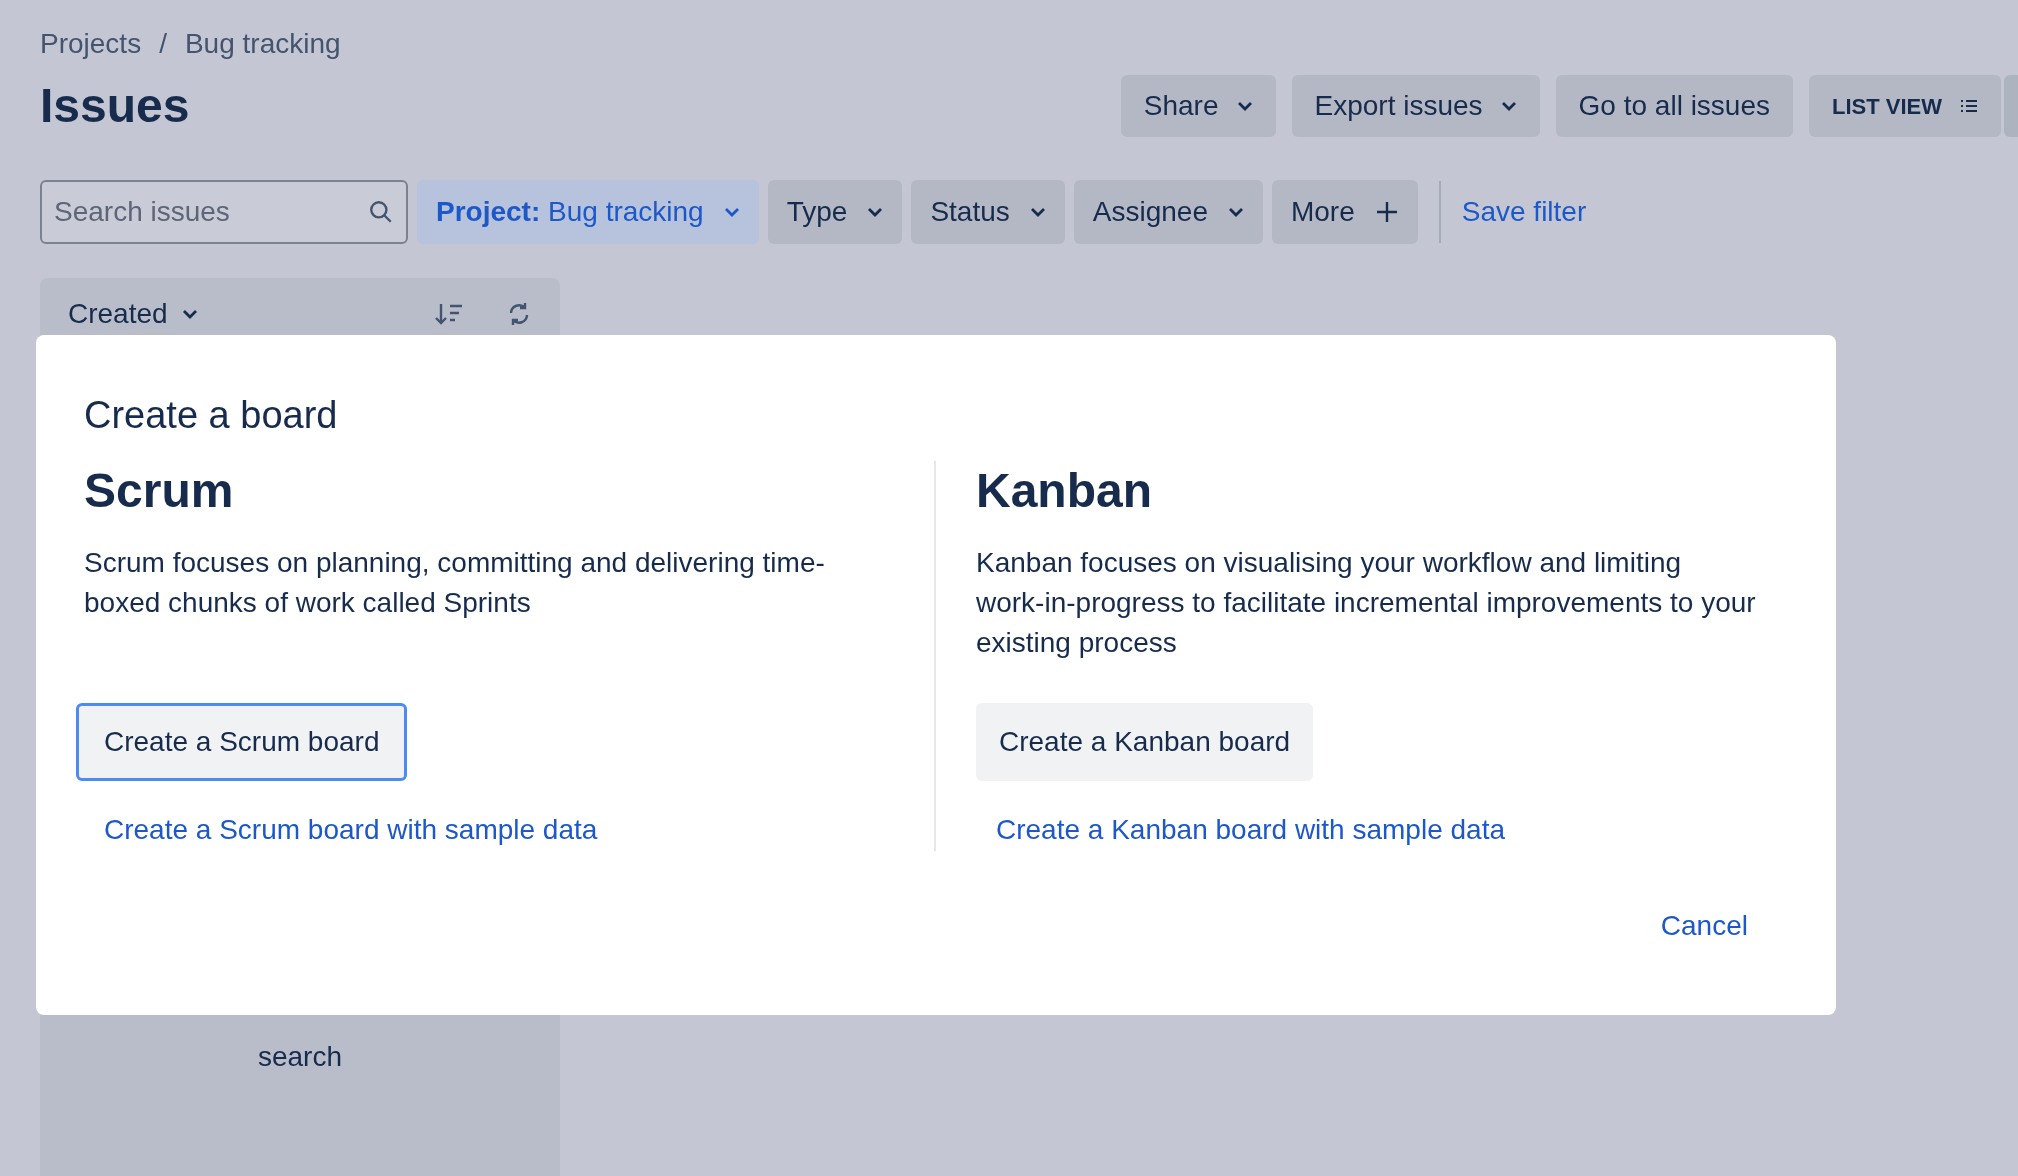 The height and width of the screenshot is (1176, 2018). I want to click on board-type-heading: Scrum, so click(159, 491).